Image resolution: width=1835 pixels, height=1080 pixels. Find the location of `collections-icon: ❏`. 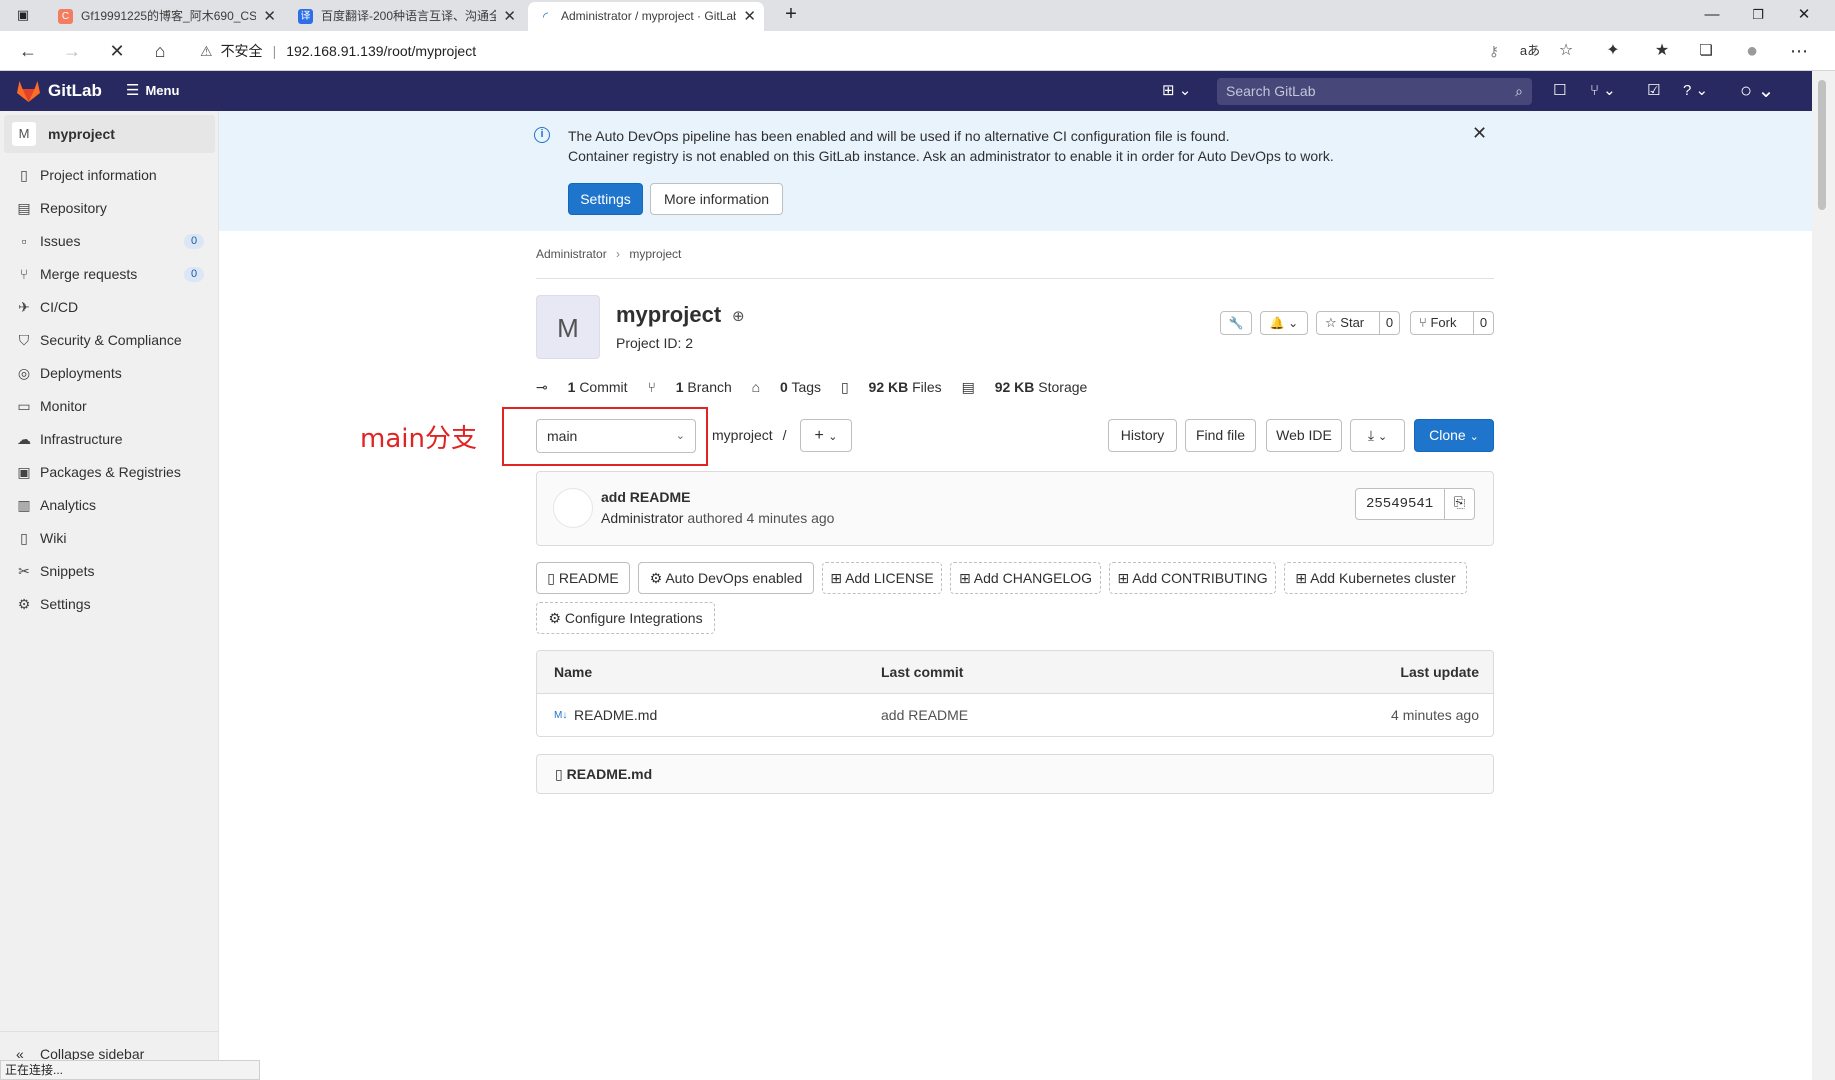

collections-icon: ❏ is located at coordinates (1706, 51).